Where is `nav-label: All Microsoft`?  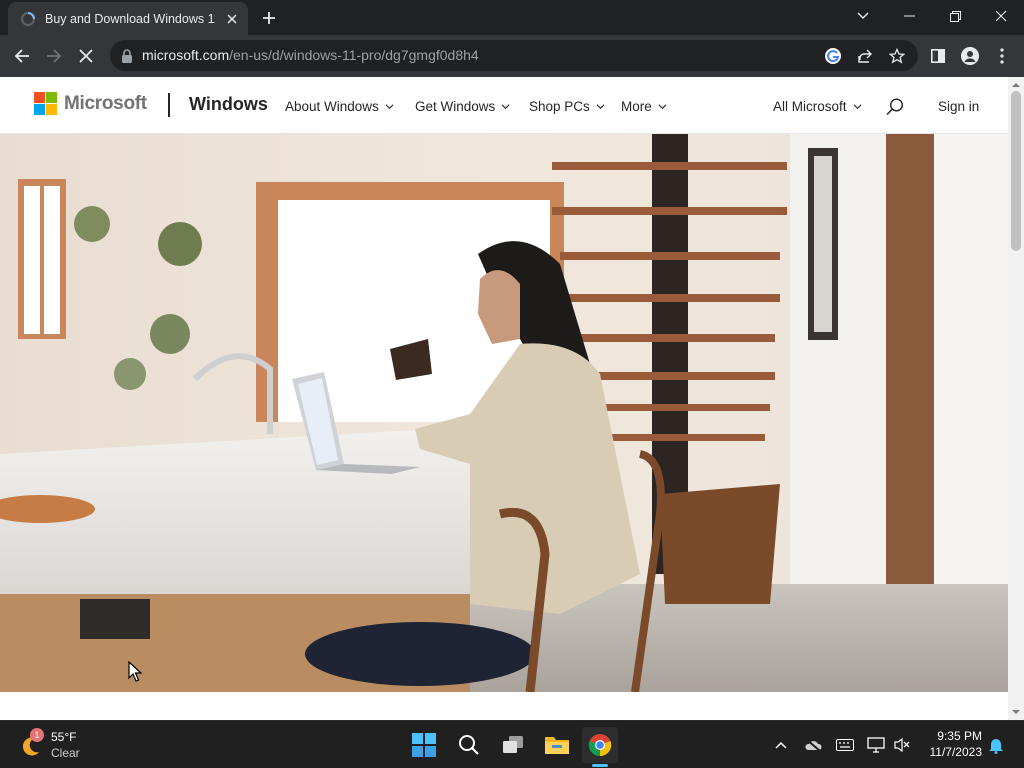 nav-label: All Microsoft is located at coordinates (810, 106).